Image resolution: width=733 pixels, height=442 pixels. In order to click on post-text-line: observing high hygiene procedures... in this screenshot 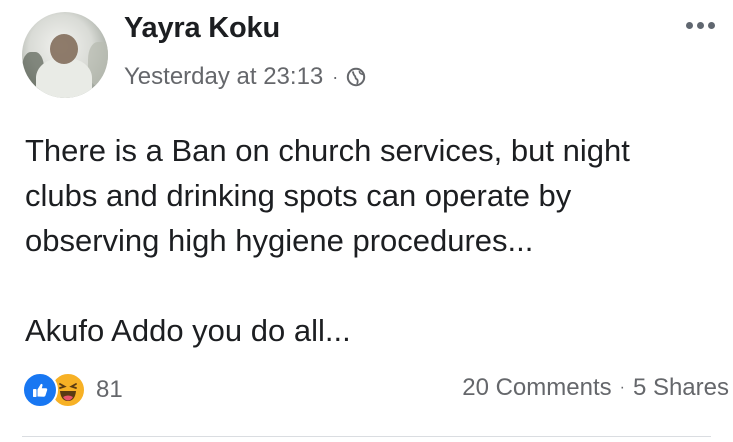, I will do `click(279, 240)`.